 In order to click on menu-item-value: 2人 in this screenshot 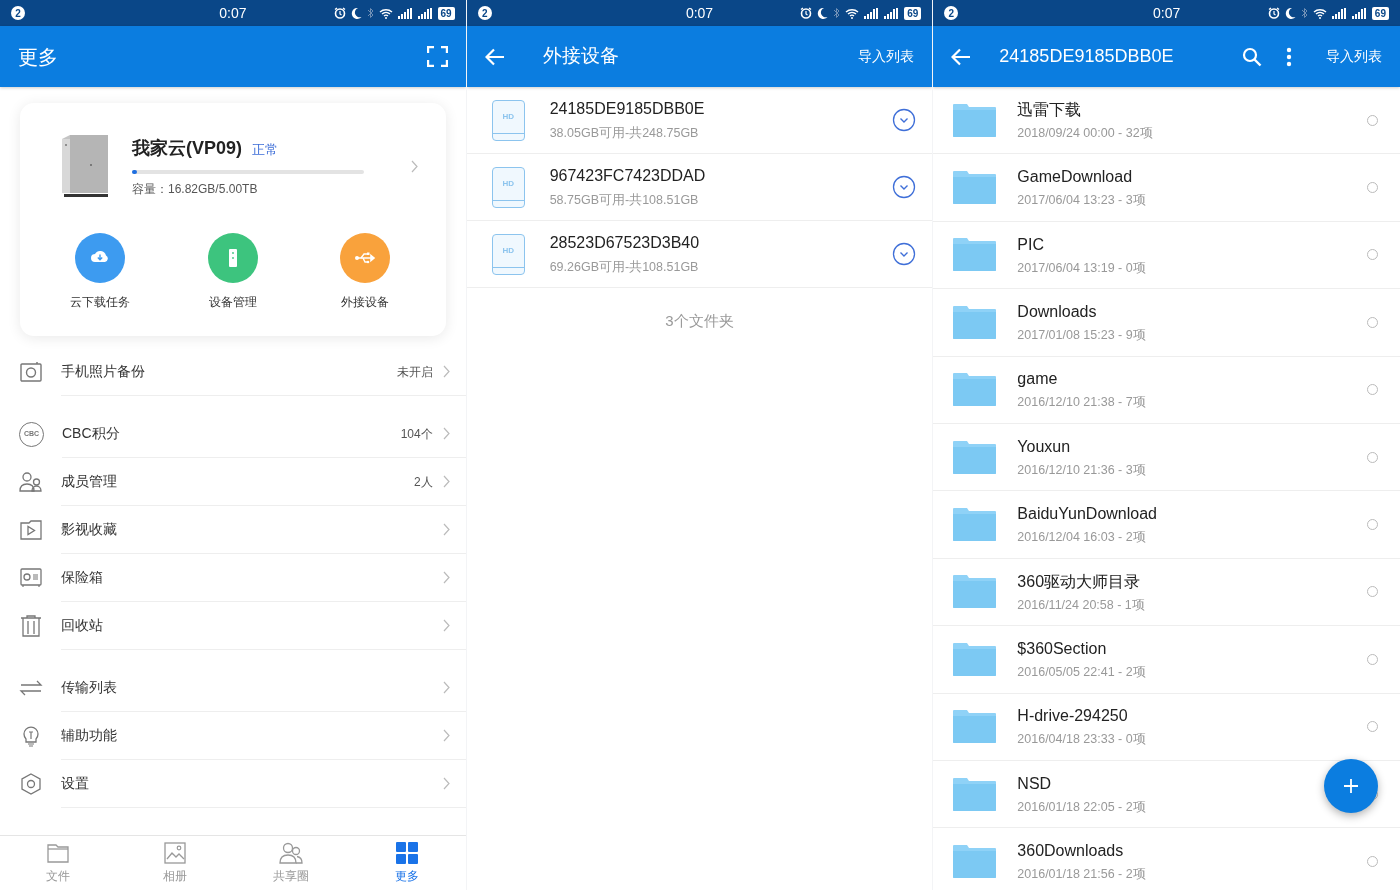, I will do `click(423, 482)`.